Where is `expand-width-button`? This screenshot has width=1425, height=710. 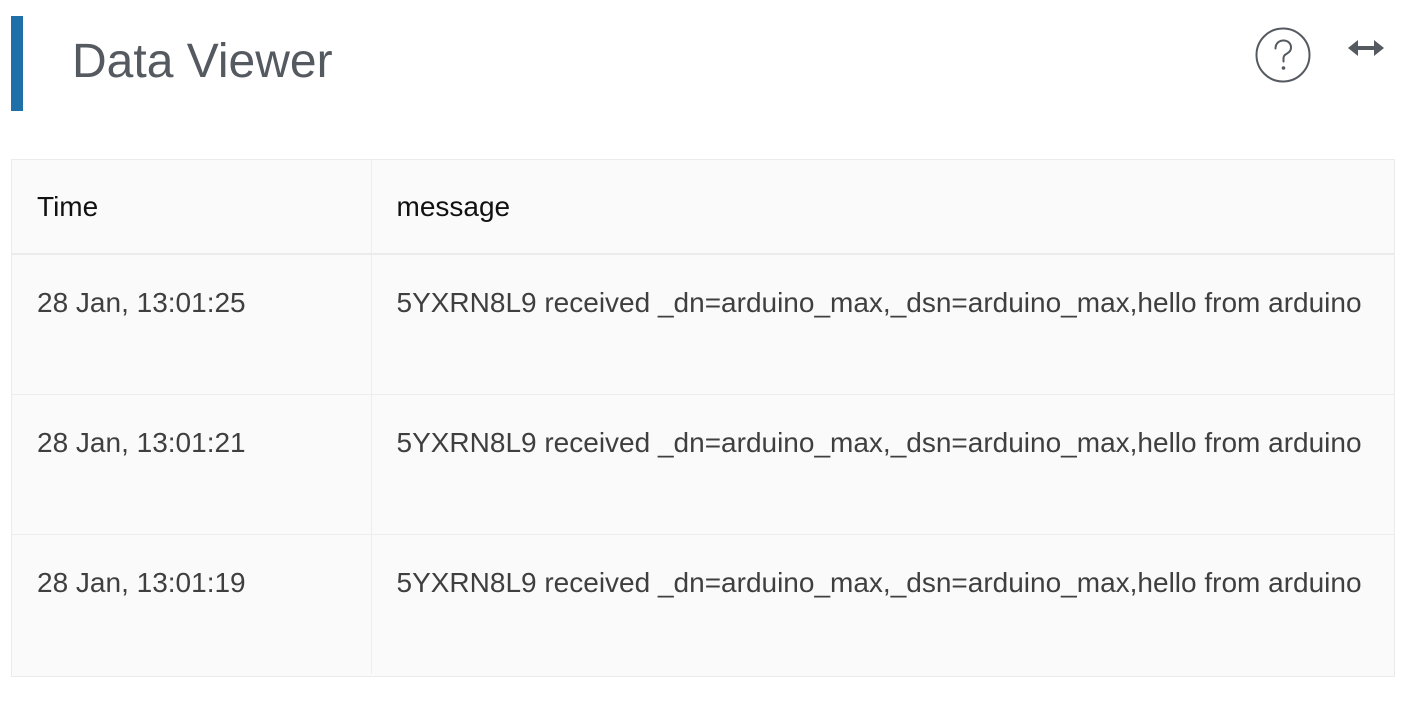
expand-width-button is located at coordinates (1366, 48).